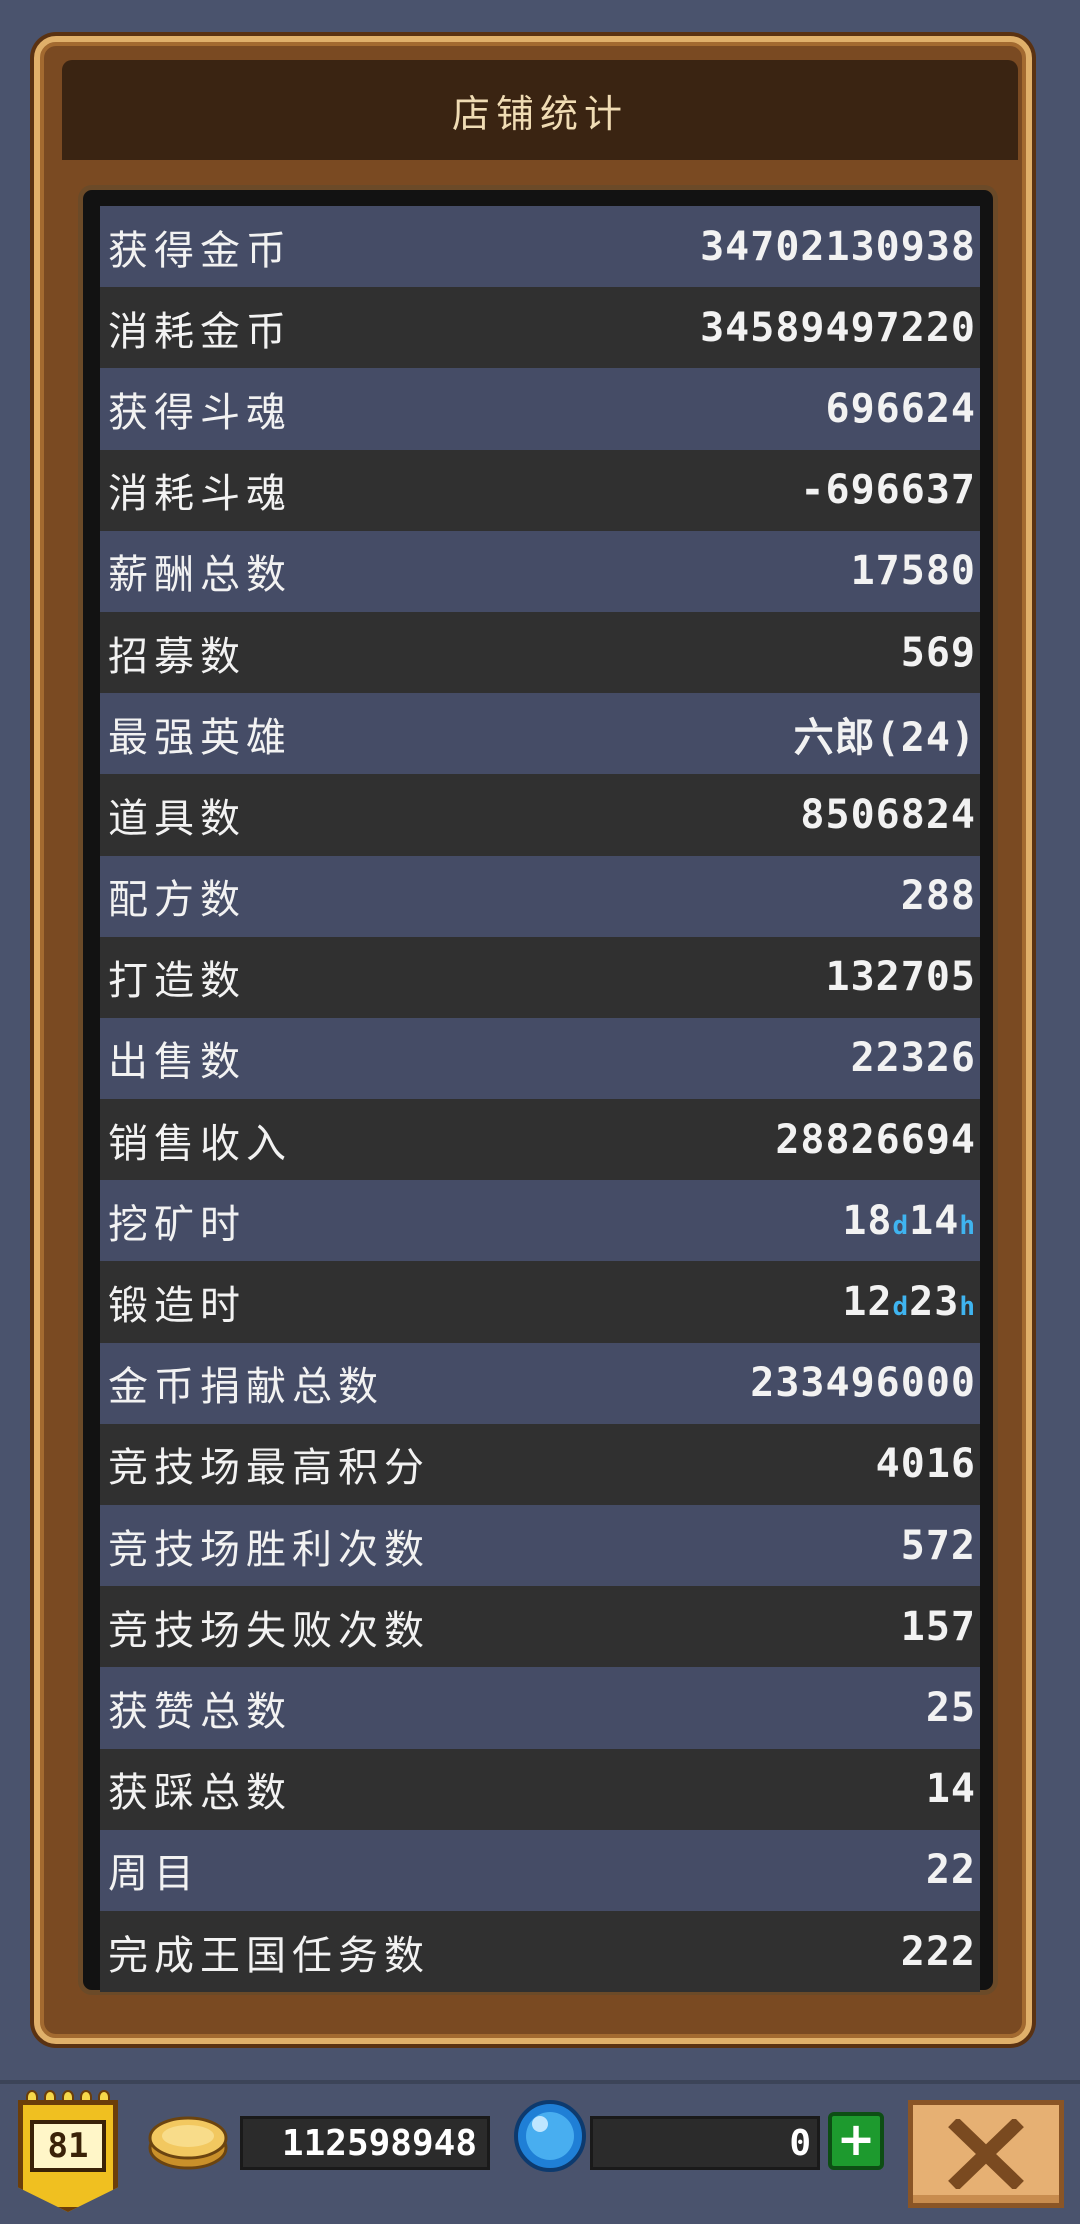 This screenshot has width=1080, height=2224. Describe the element at coordinates (177, 818) in the screenshot. I see `stat-label: 道具数` at that location.